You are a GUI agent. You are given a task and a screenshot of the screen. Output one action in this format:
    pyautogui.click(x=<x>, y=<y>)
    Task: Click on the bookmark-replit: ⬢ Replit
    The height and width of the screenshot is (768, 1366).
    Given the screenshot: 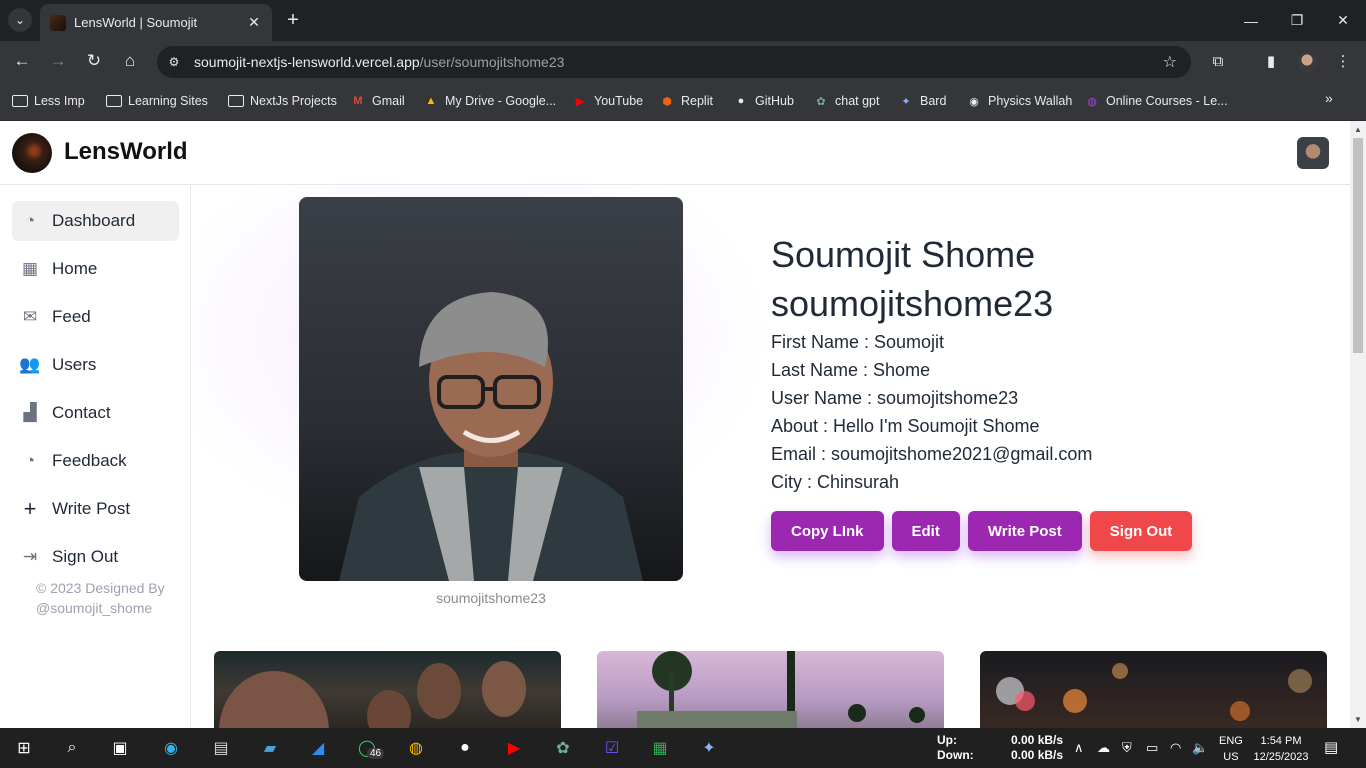 What is the action you would take?
    pyautogui.click(x=686, y=101)
    